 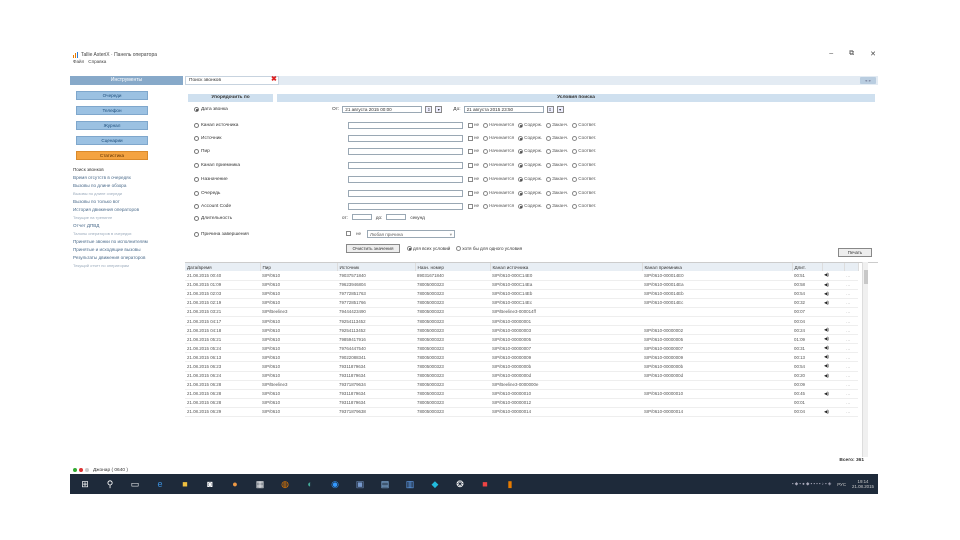 I want to click on any-condition-radio: хотя бы для одного условия, so click(x=489, y=249).